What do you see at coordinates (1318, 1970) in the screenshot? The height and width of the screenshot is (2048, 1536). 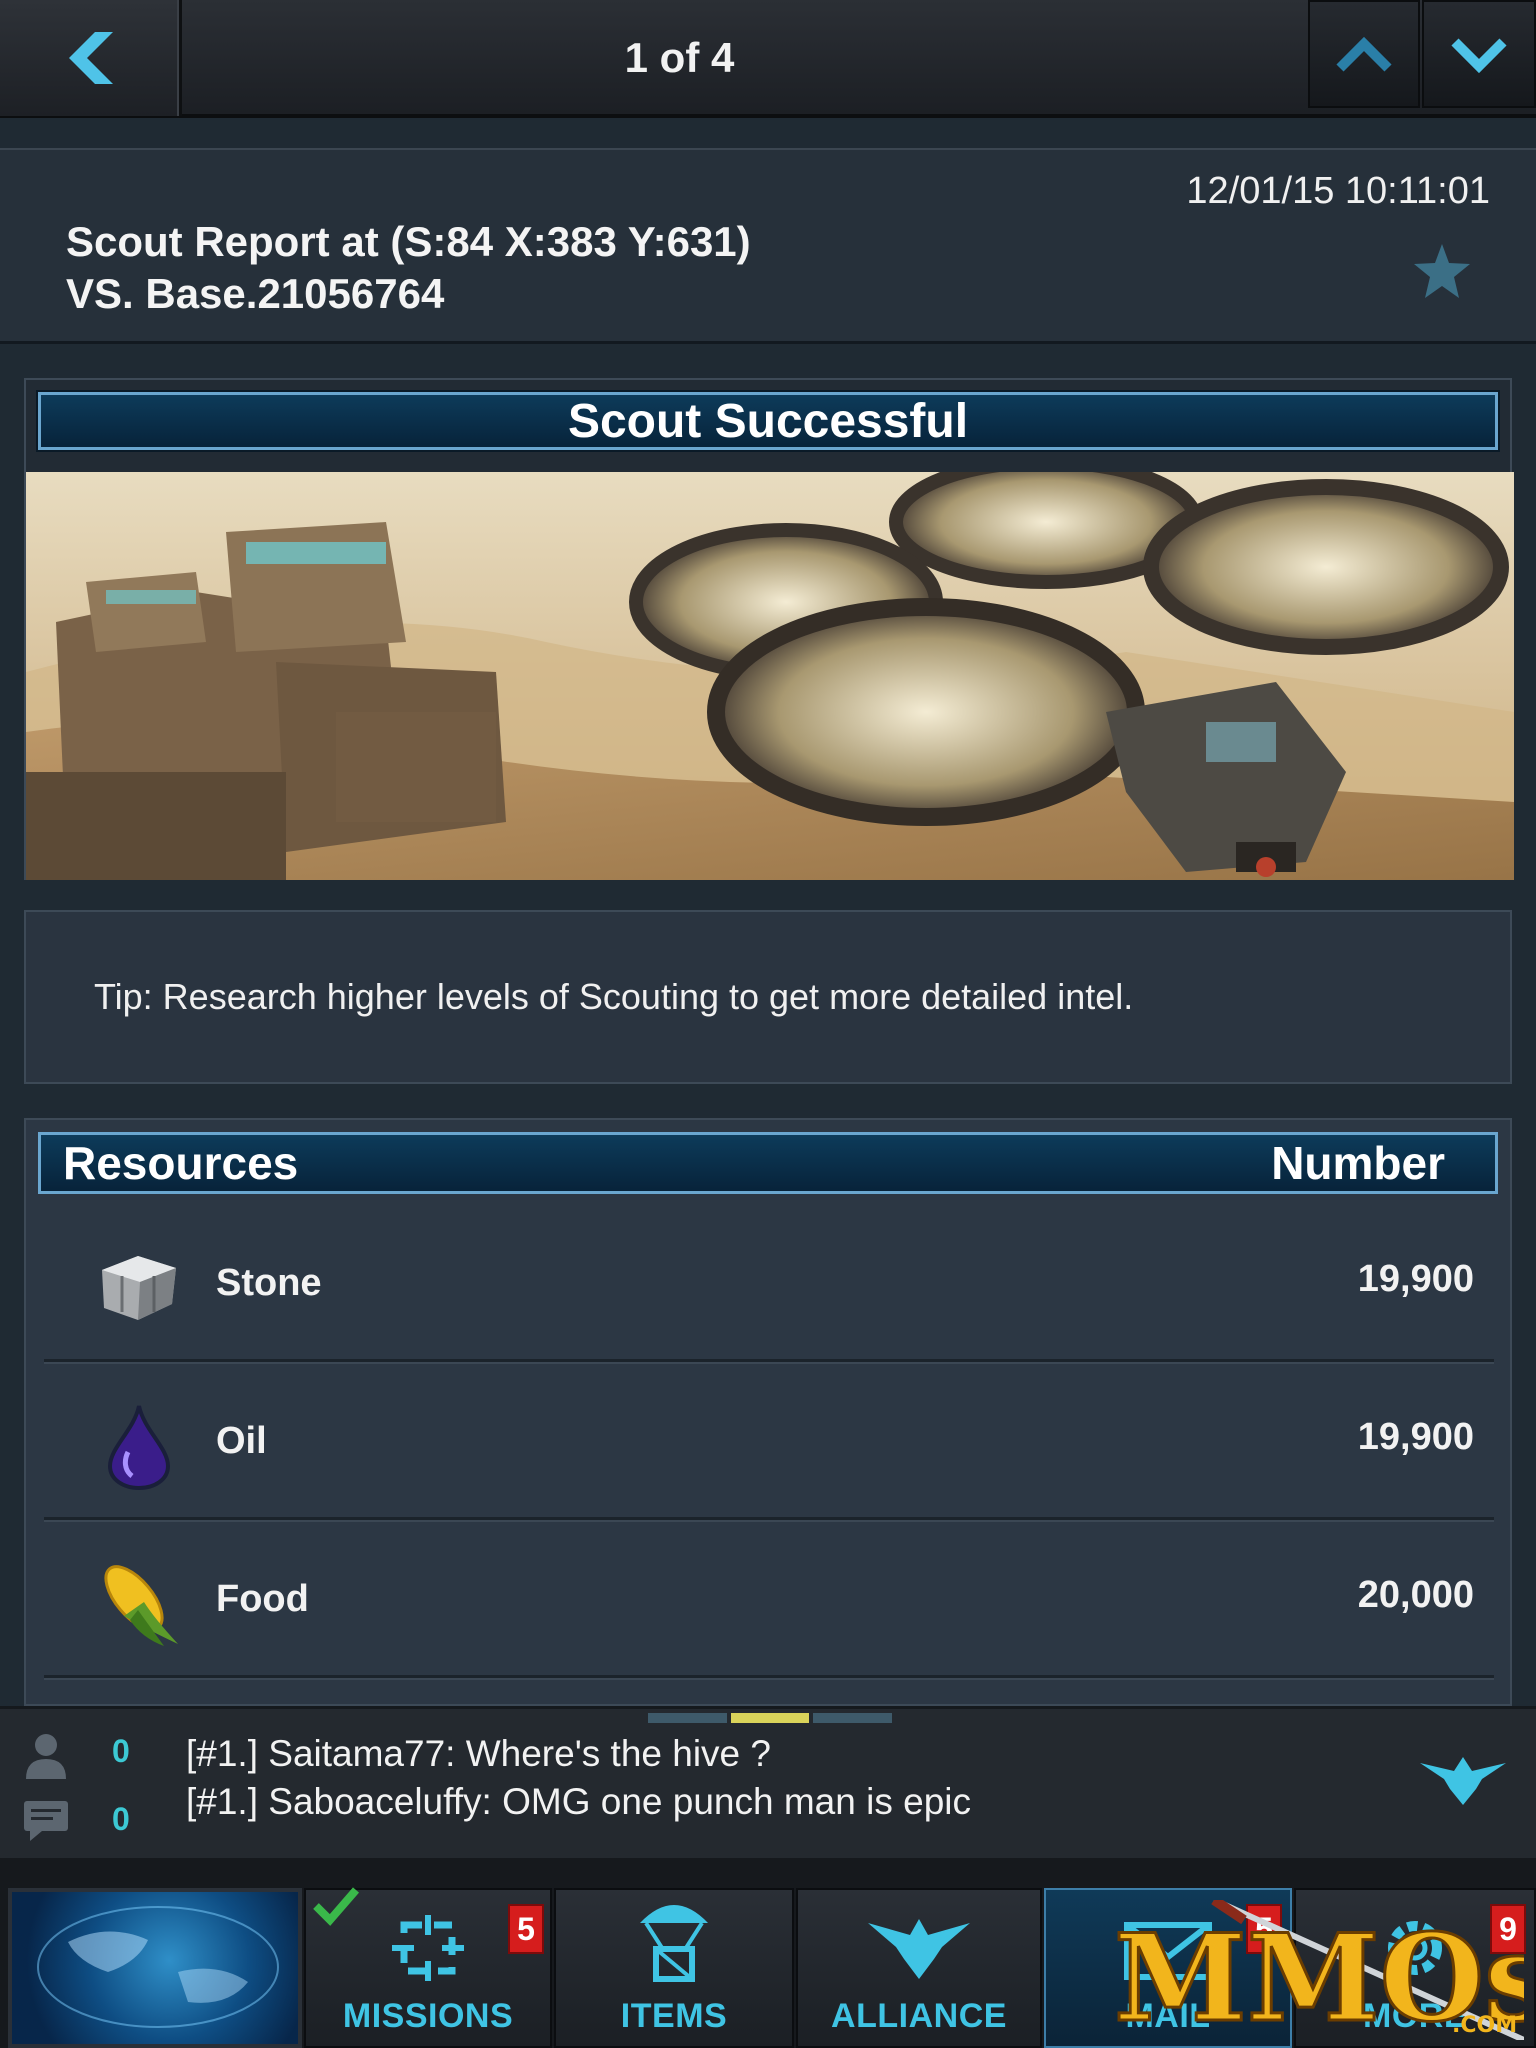 I see `mmos-watermark-logo: MMOs .COM` at bounding box center [1318, 1970].